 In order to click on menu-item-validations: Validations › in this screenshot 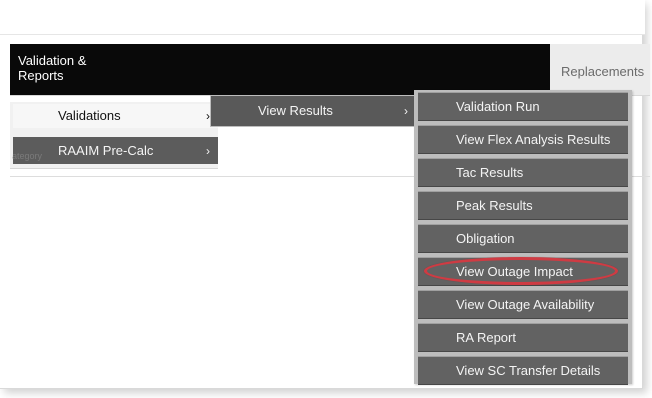, I will do `click(115, 116)`.